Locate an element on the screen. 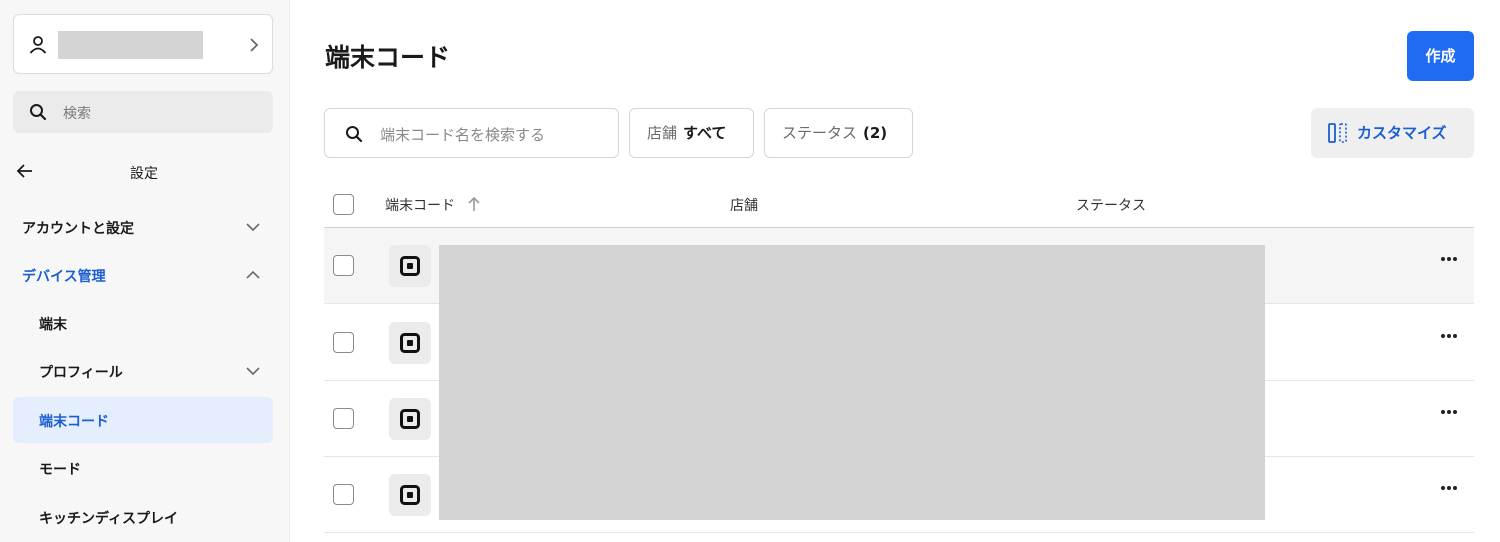 The image size is (1500, 542). status-filter-count: (2) is located at coordinates (875, 133).